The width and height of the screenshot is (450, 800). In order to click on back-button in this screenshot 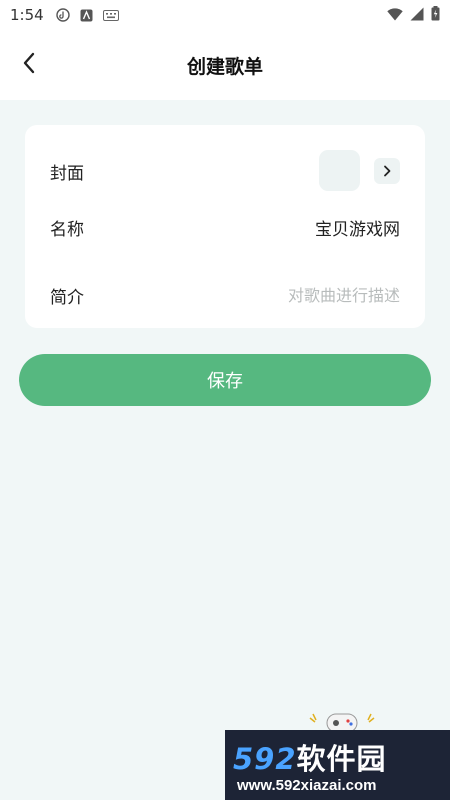, I will do `click(29, 65)`.